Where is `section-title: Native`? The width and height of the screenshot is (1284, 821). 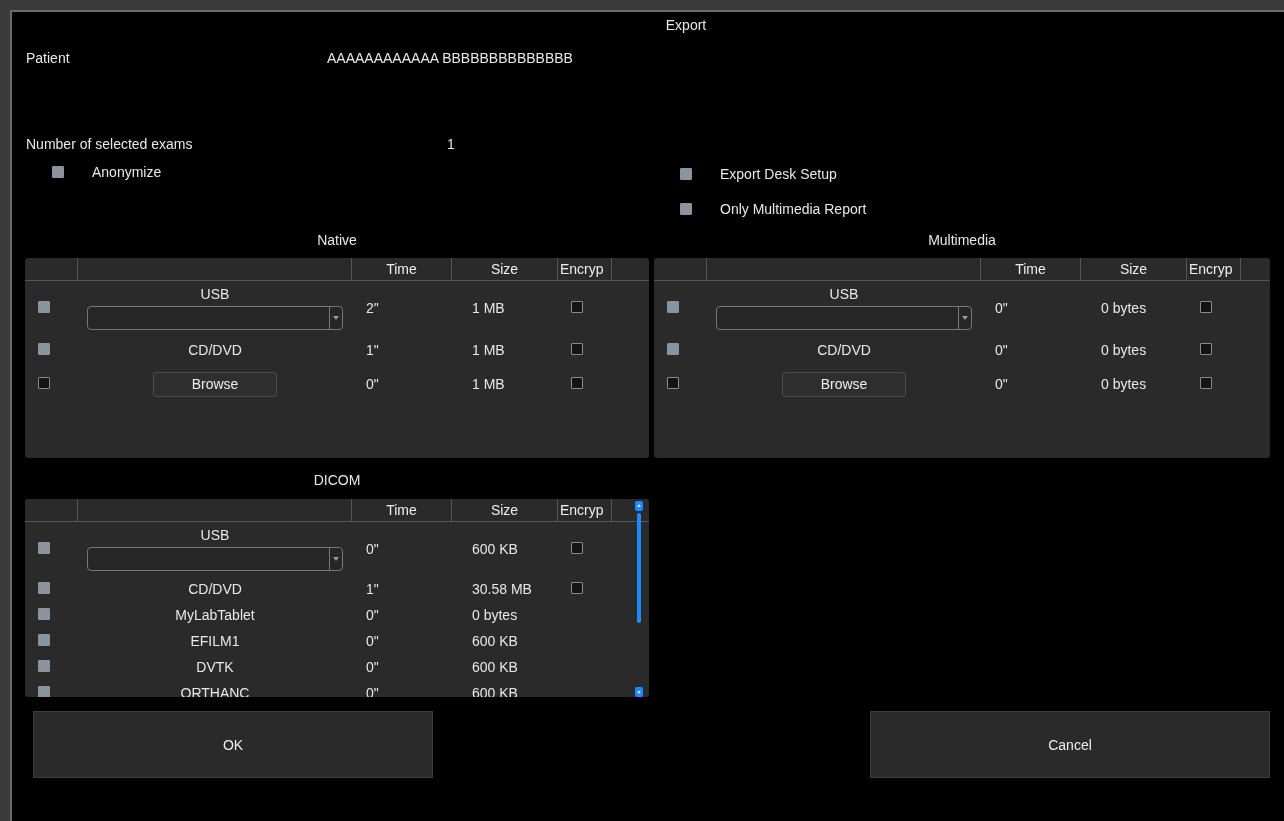
section-title: Native is located at coordinates (337, 240).